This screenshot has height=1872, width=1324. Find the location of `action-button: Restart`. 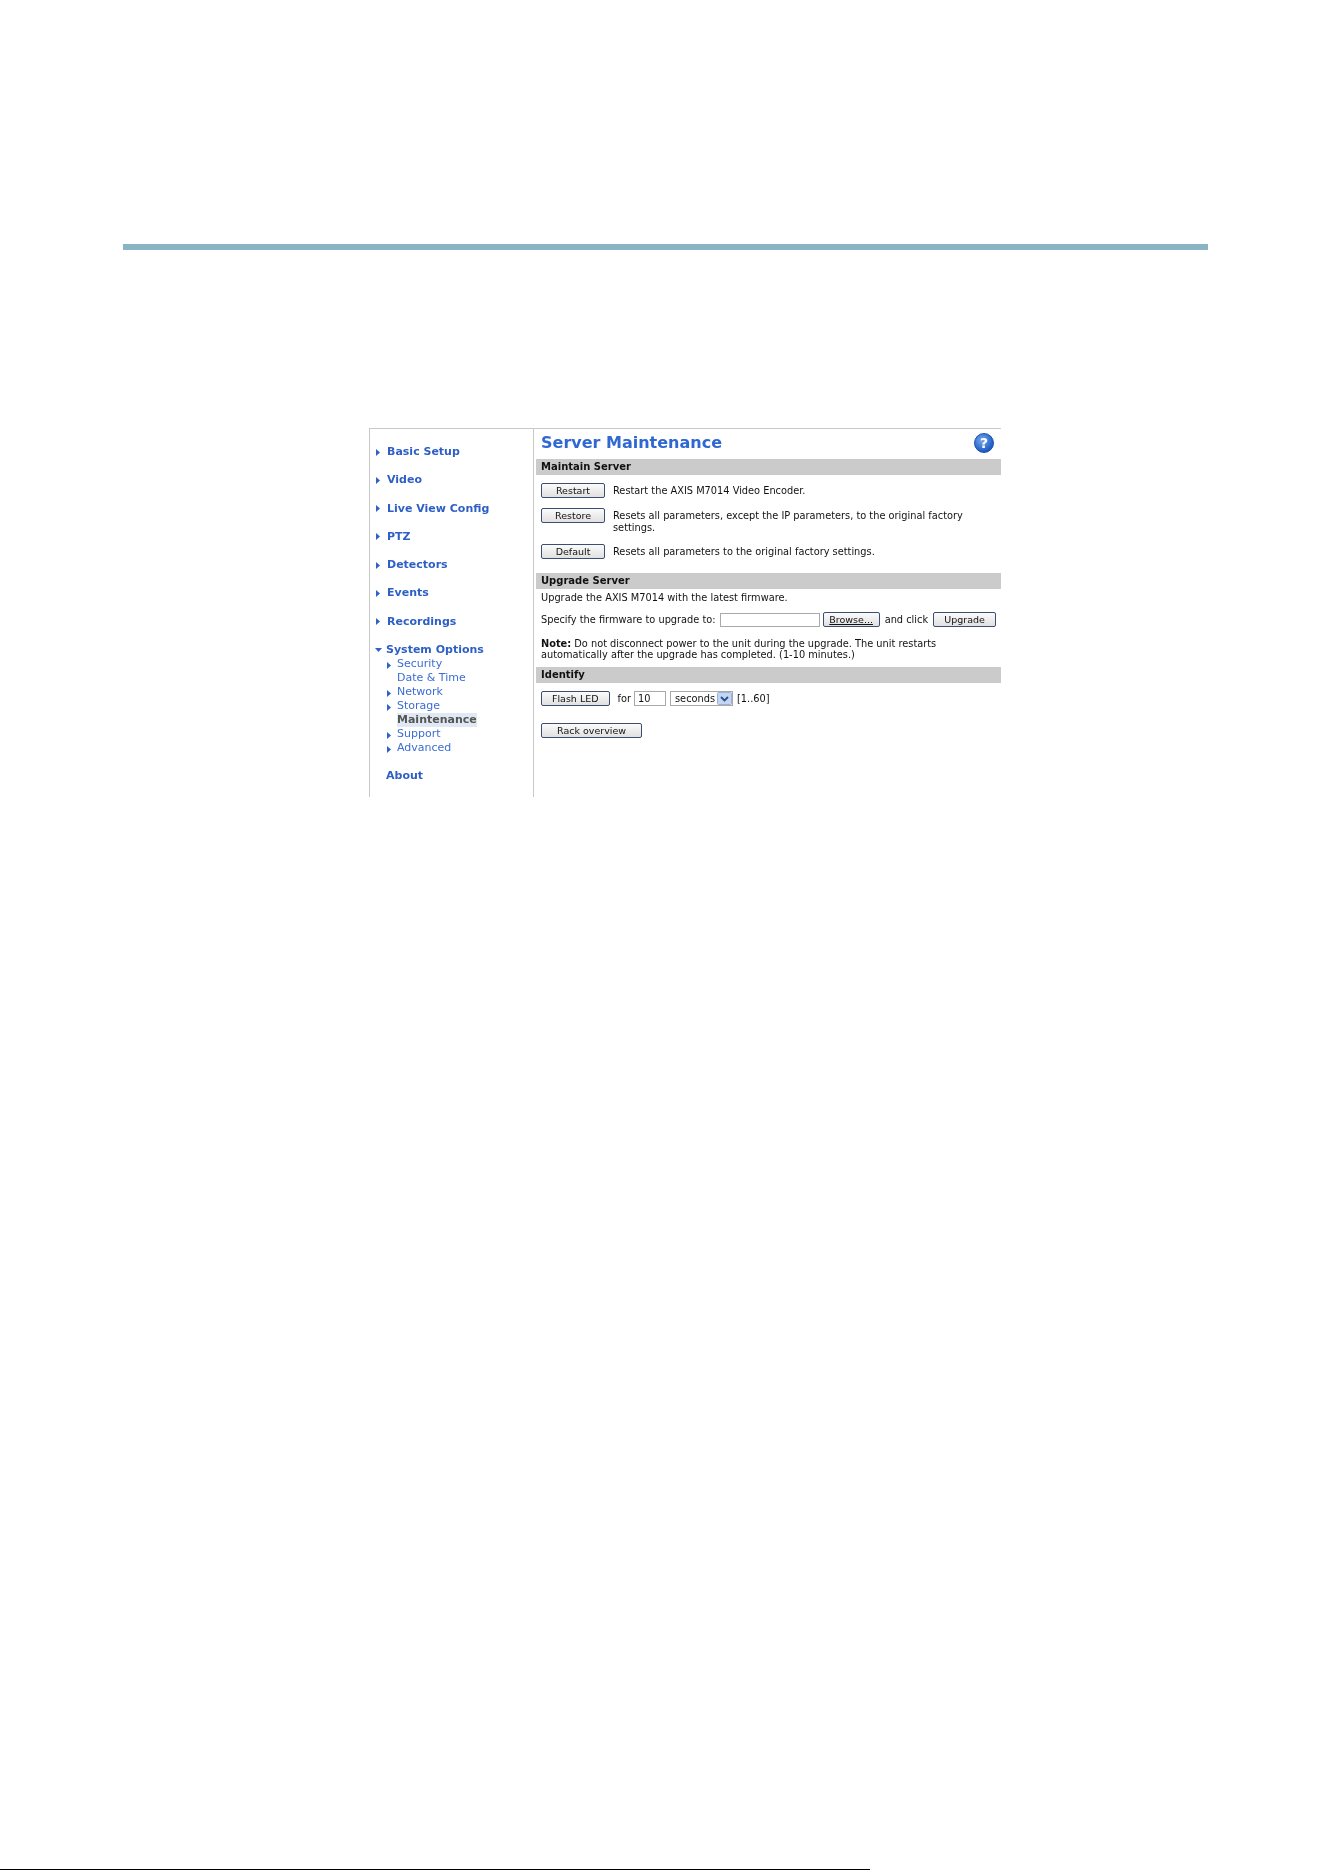

action-button: Restart is located at coordinates (573, 490).